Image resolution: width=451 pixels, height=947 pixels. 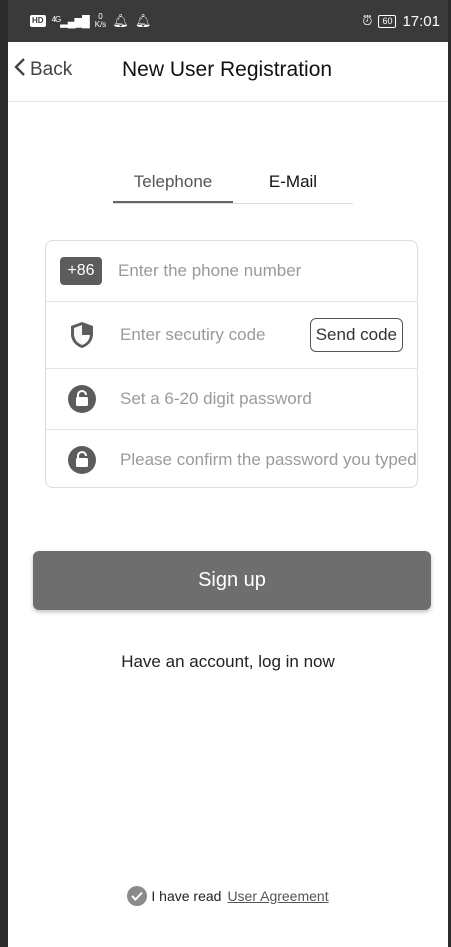 I want to click on status-bar: HD 4G▂▄▆█ 0 K/s 🔔︎ 🔔︎ ⏰︎ 60 17:01, so click(x=228, y=21).